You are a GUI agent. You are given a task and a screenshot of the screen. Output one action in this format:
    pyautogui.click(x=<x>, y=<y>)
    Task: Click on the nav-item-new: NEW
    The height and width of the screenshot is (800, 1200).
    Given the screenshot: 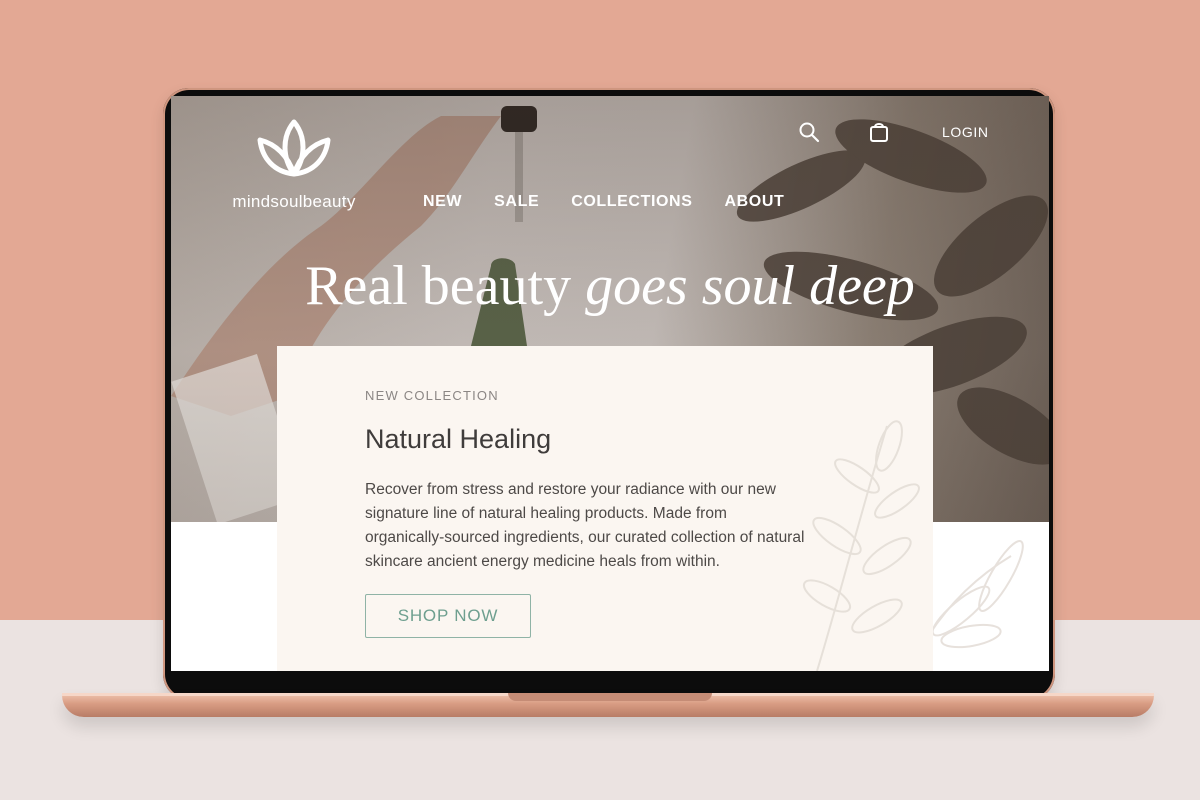 What is the action you would take?
    pyautogui.click(x=442, y=202)
    